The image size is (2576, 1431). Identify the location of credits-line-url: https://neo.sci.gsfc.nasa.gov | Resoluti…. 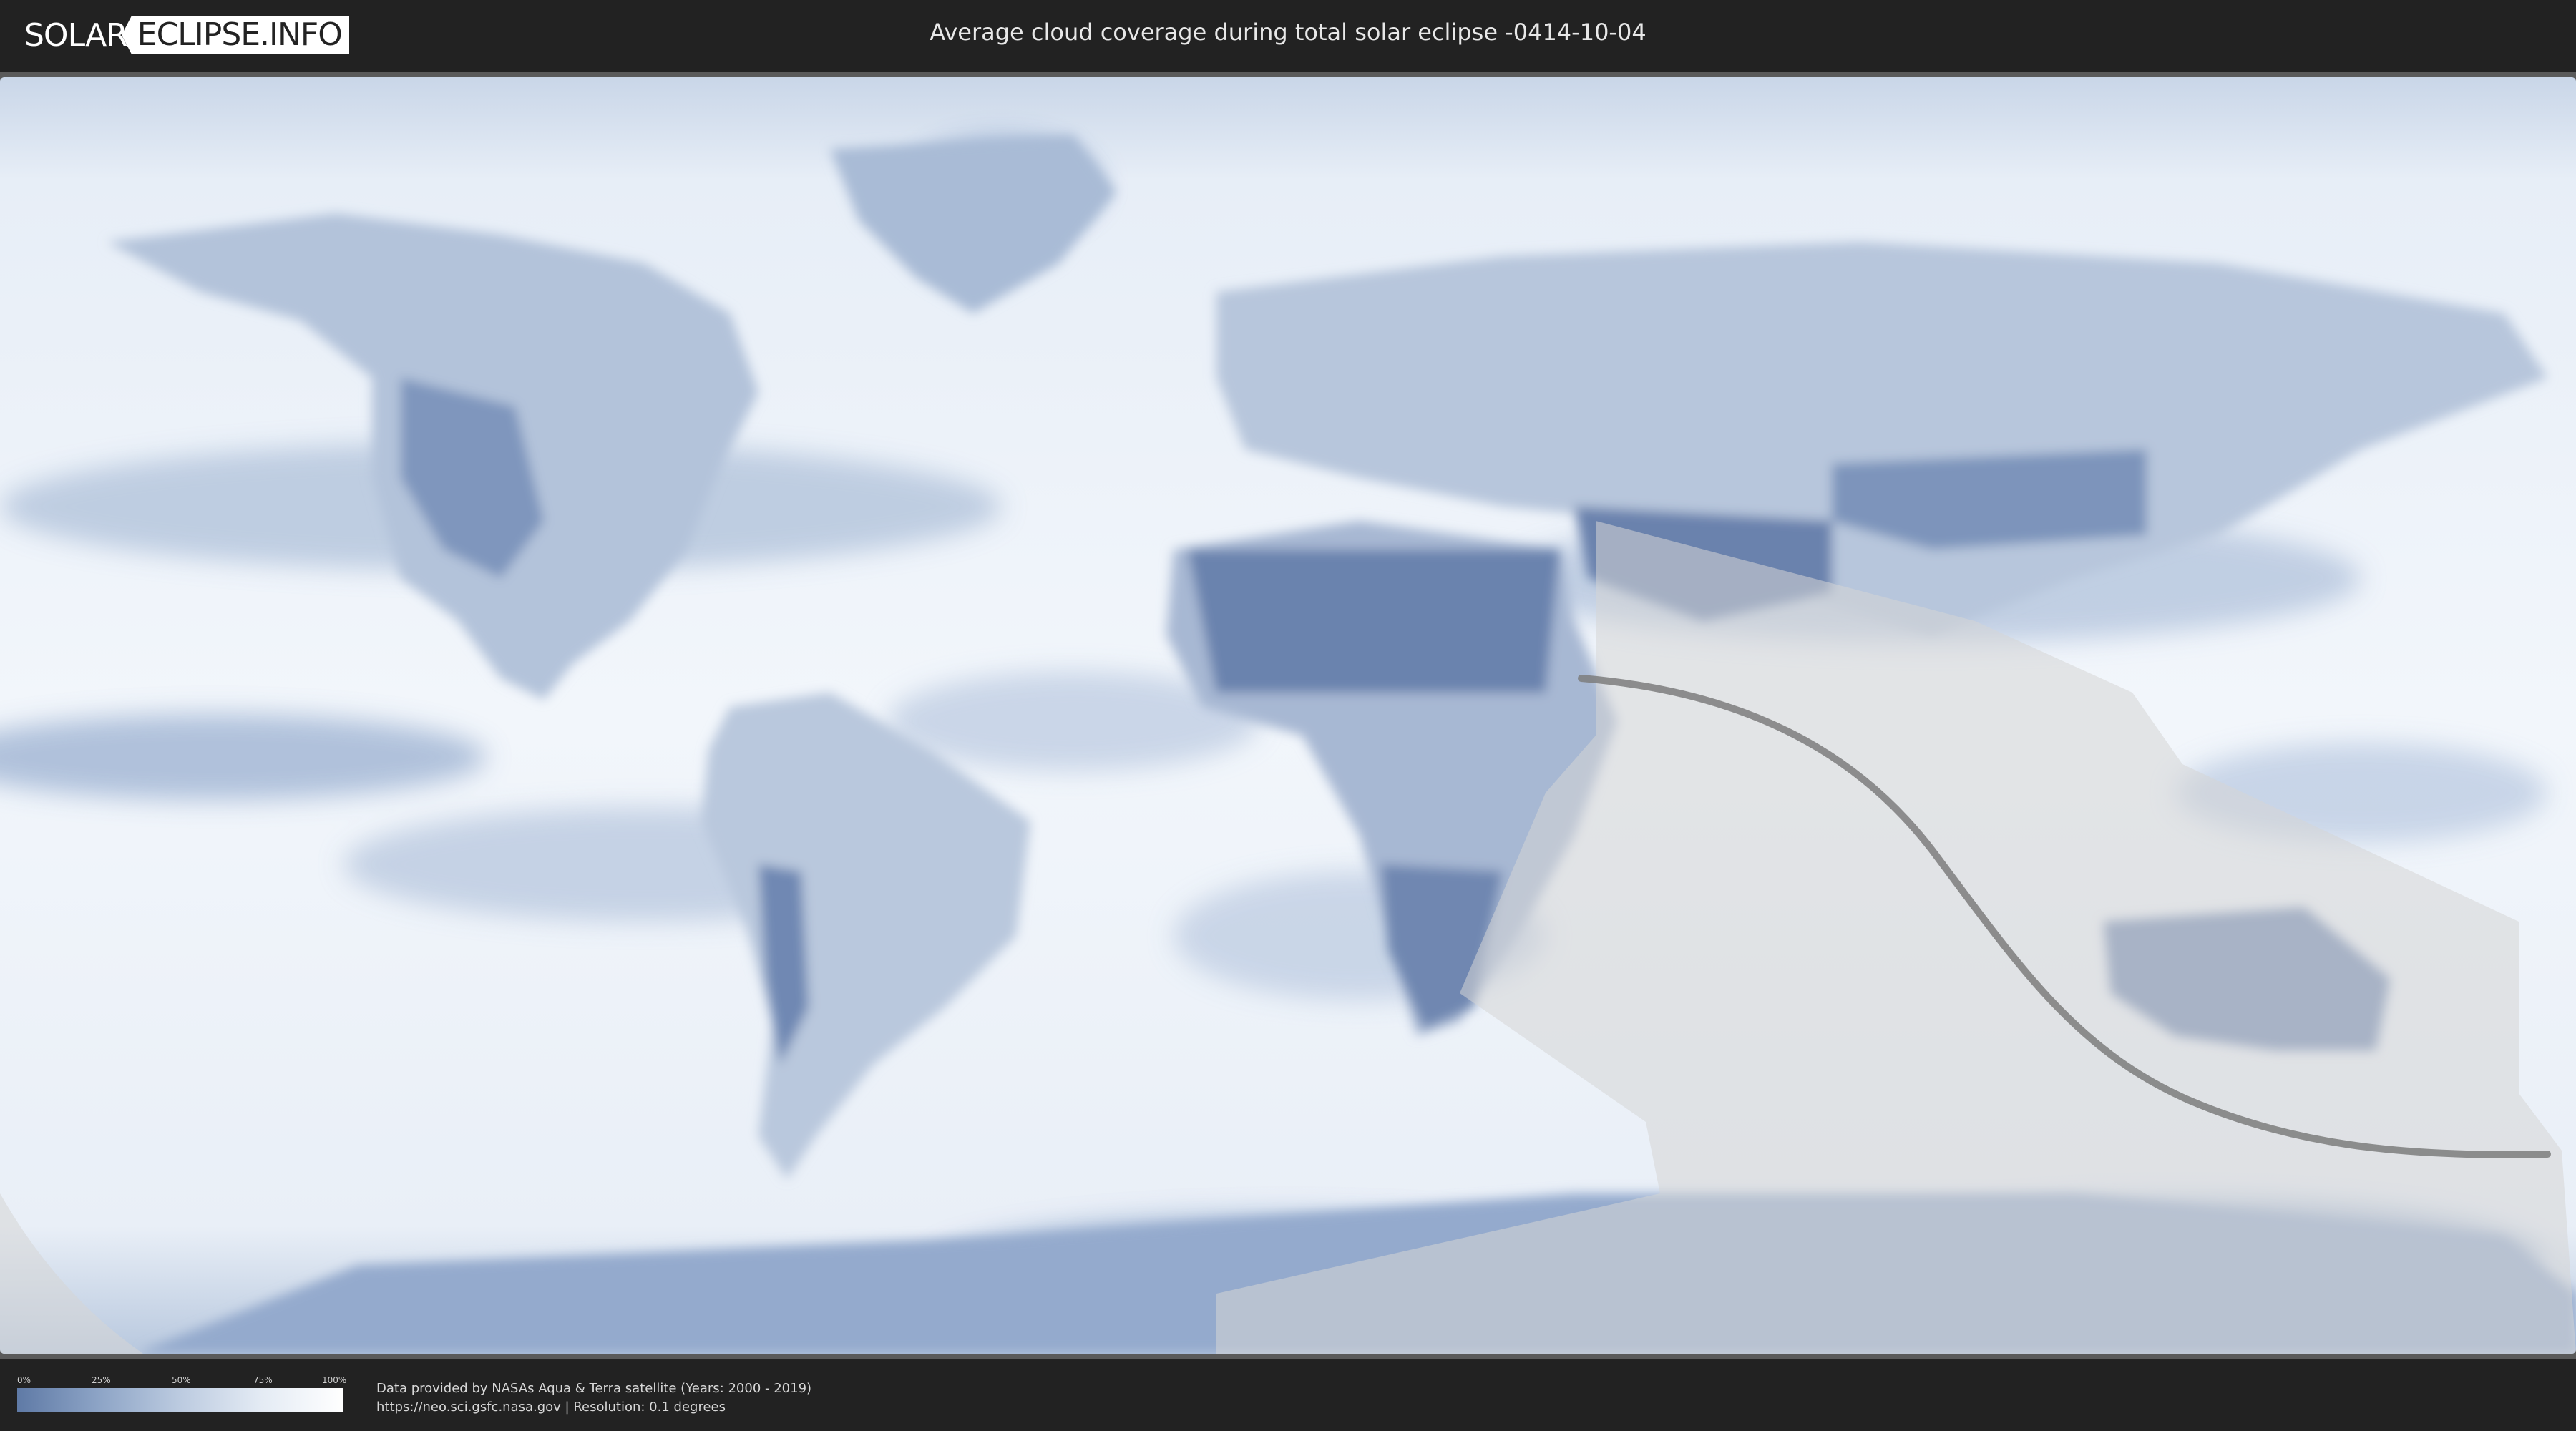
(551, 1407).